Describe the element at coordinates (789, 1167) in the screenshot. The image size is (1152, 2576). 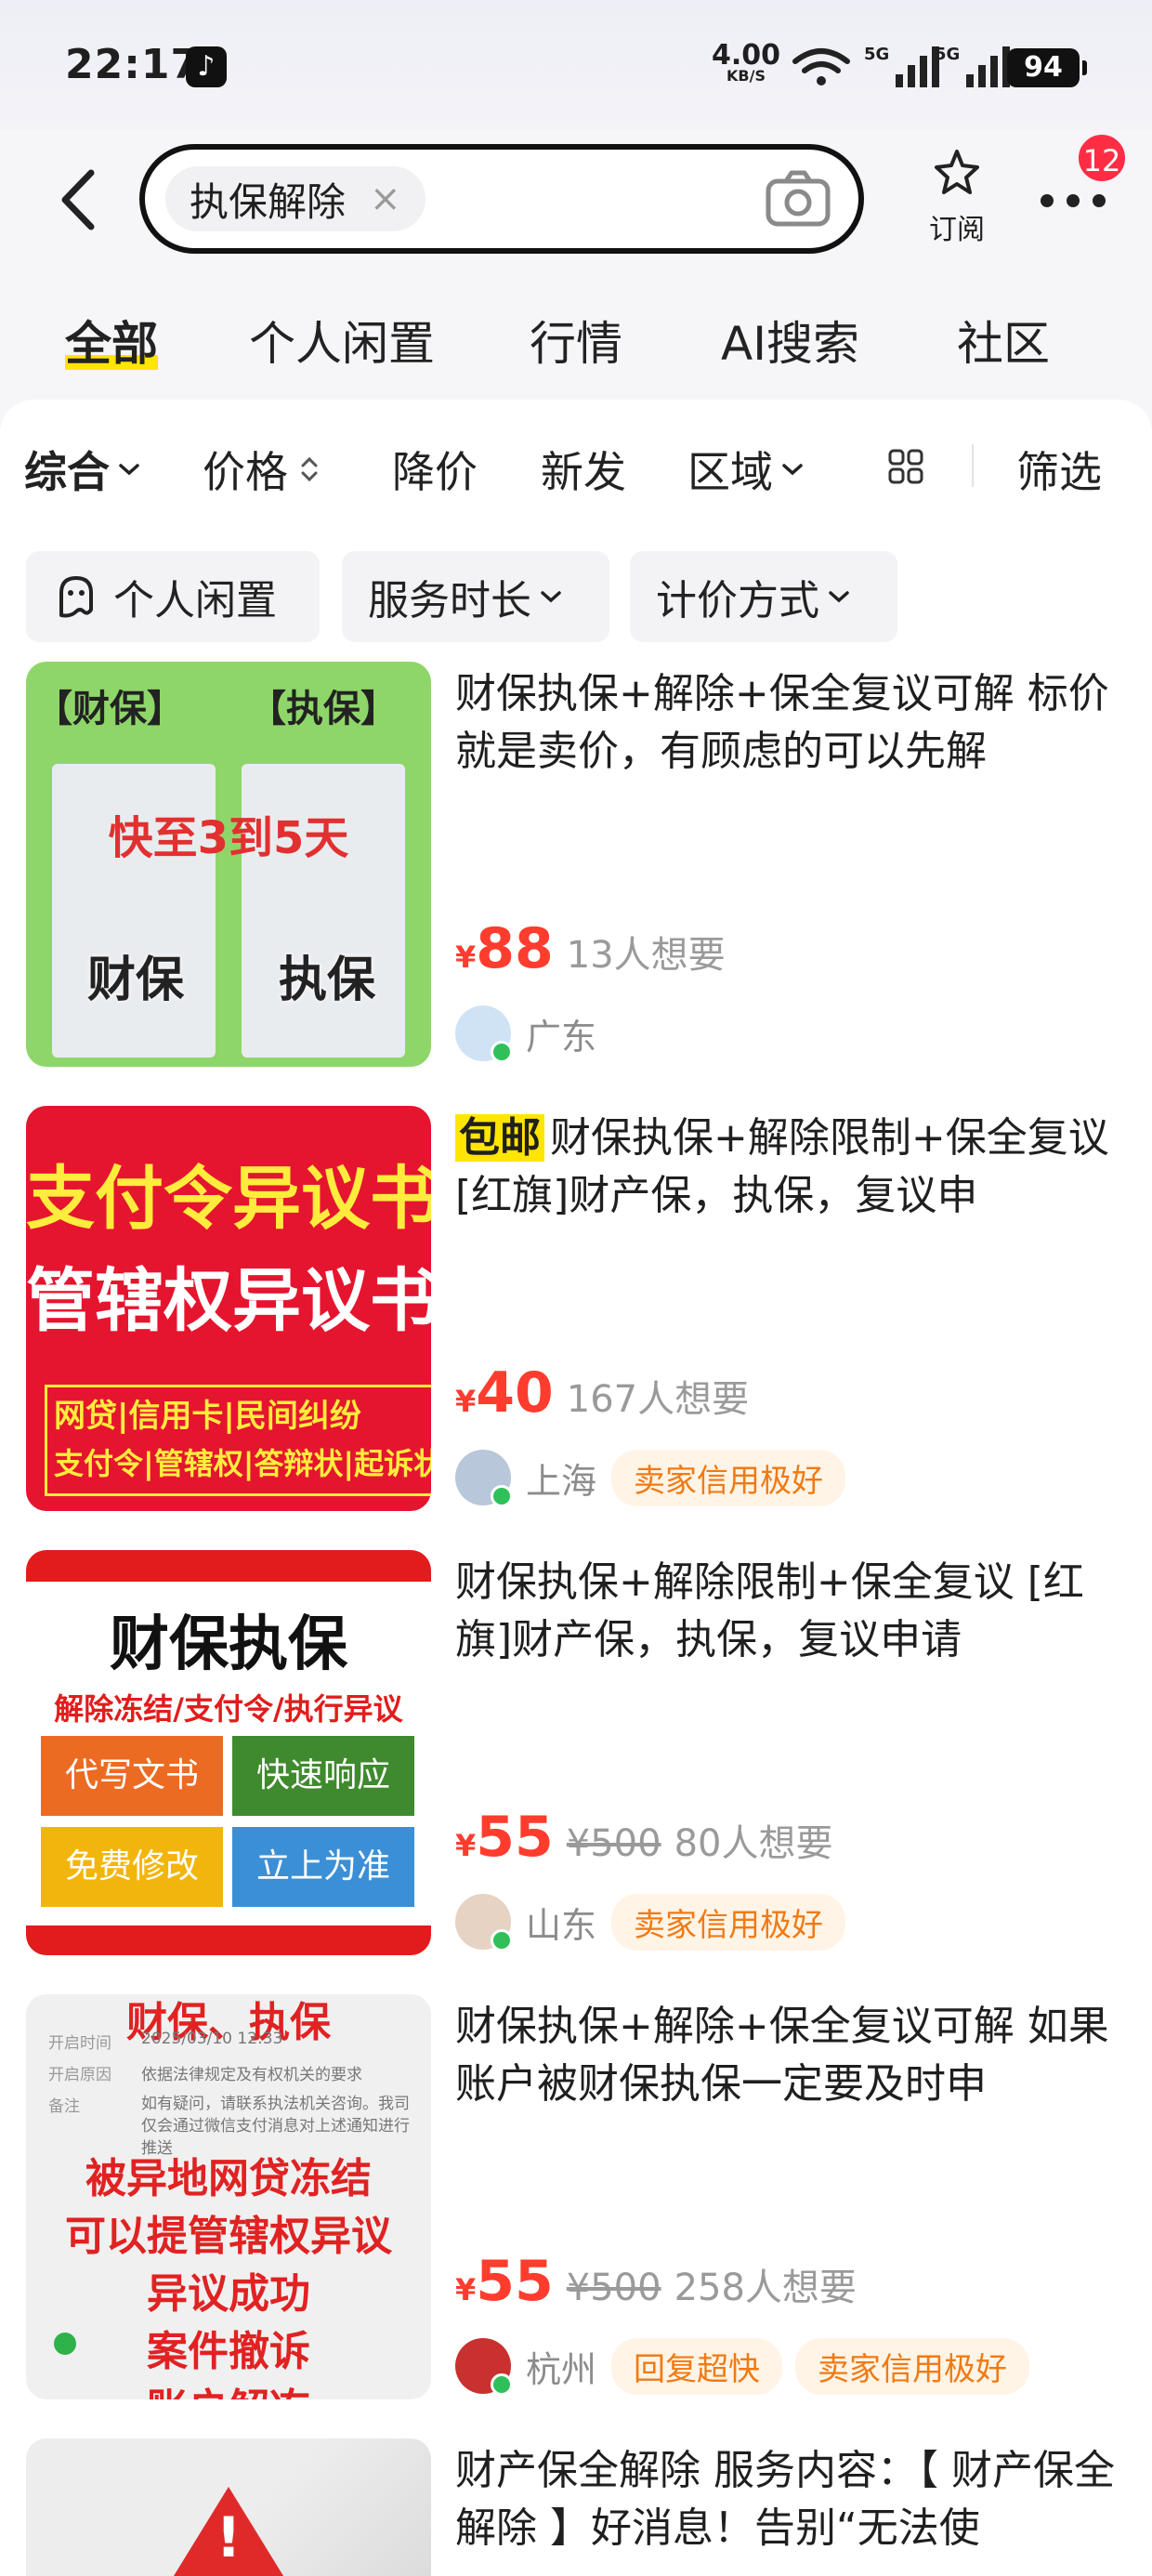
I see `listing-title: 包邮 财保执保+解除限制+保全复议 [红旗]财产保，执保，复议申` at that location.